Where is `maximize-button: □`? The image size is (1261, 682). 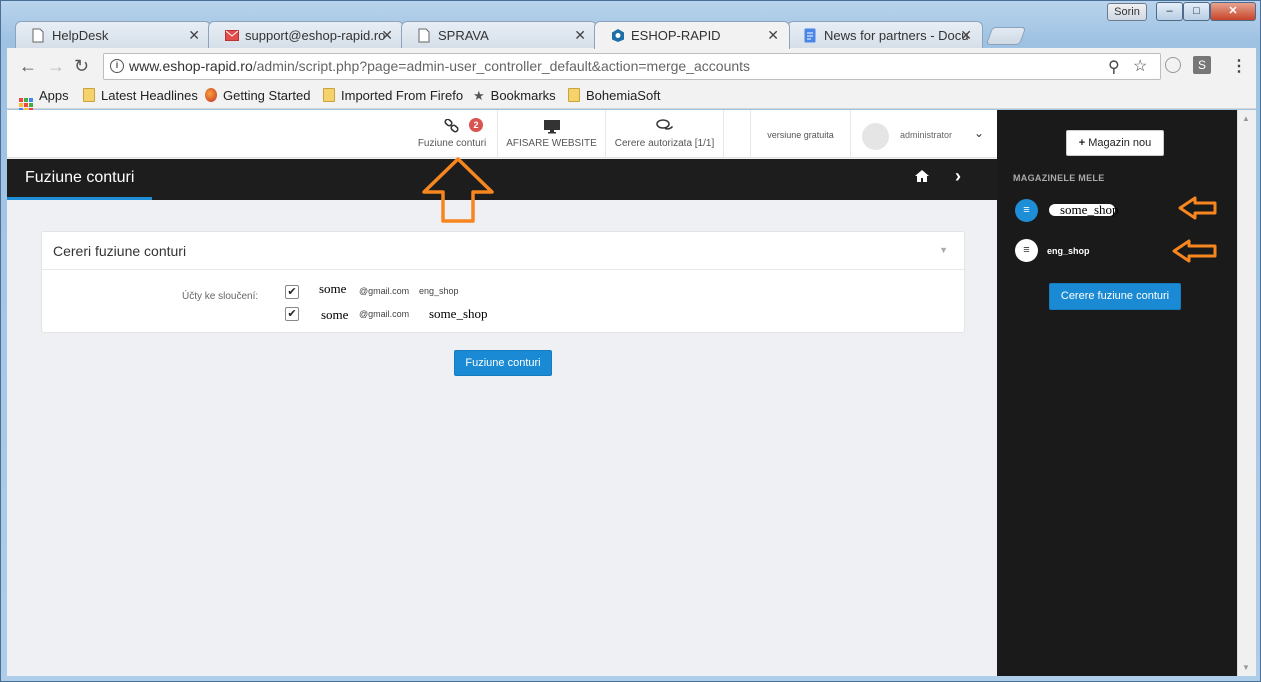 maximize-button: □ is located at coordinates (1196, 11).